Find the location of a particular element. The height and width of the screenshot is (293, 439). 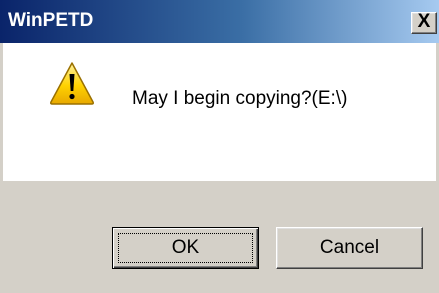

warning-icon is located at coordinates (72, 83).